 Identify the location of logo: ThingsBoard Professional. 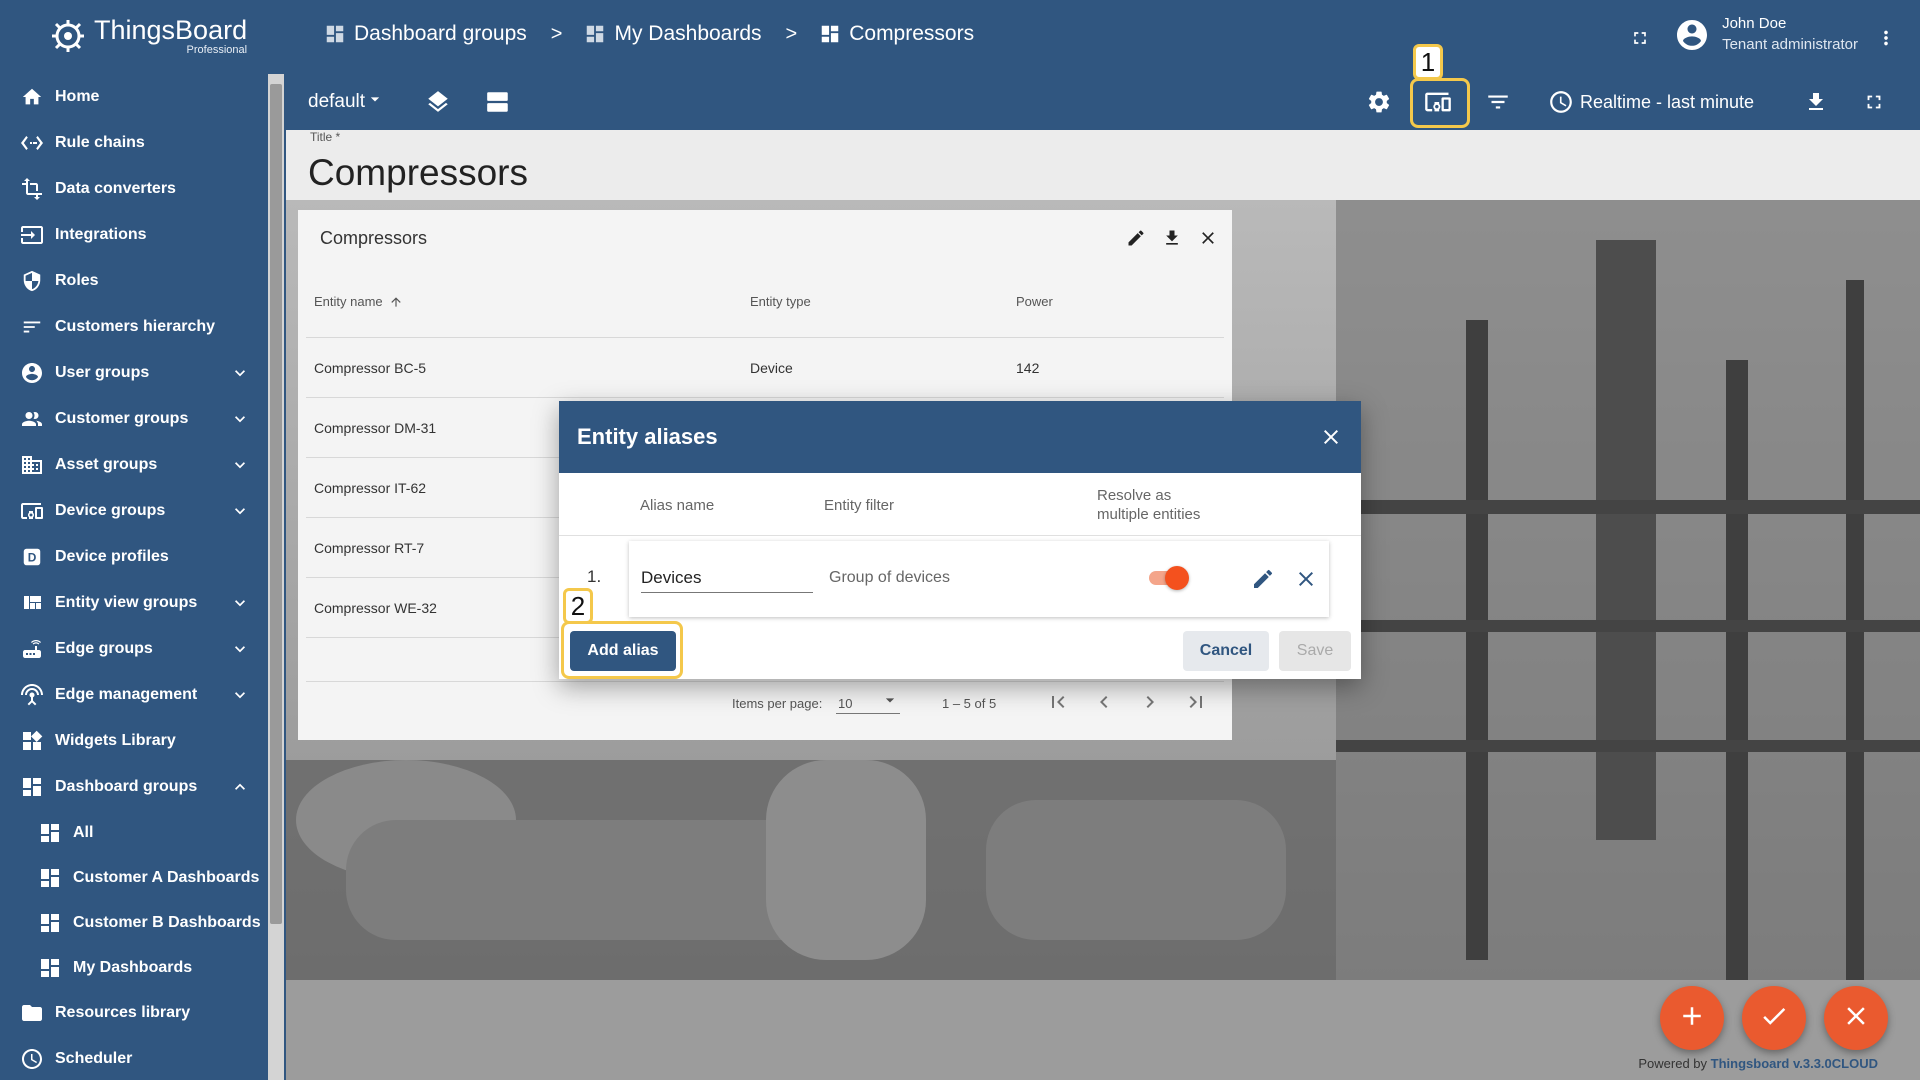
(143, 36).